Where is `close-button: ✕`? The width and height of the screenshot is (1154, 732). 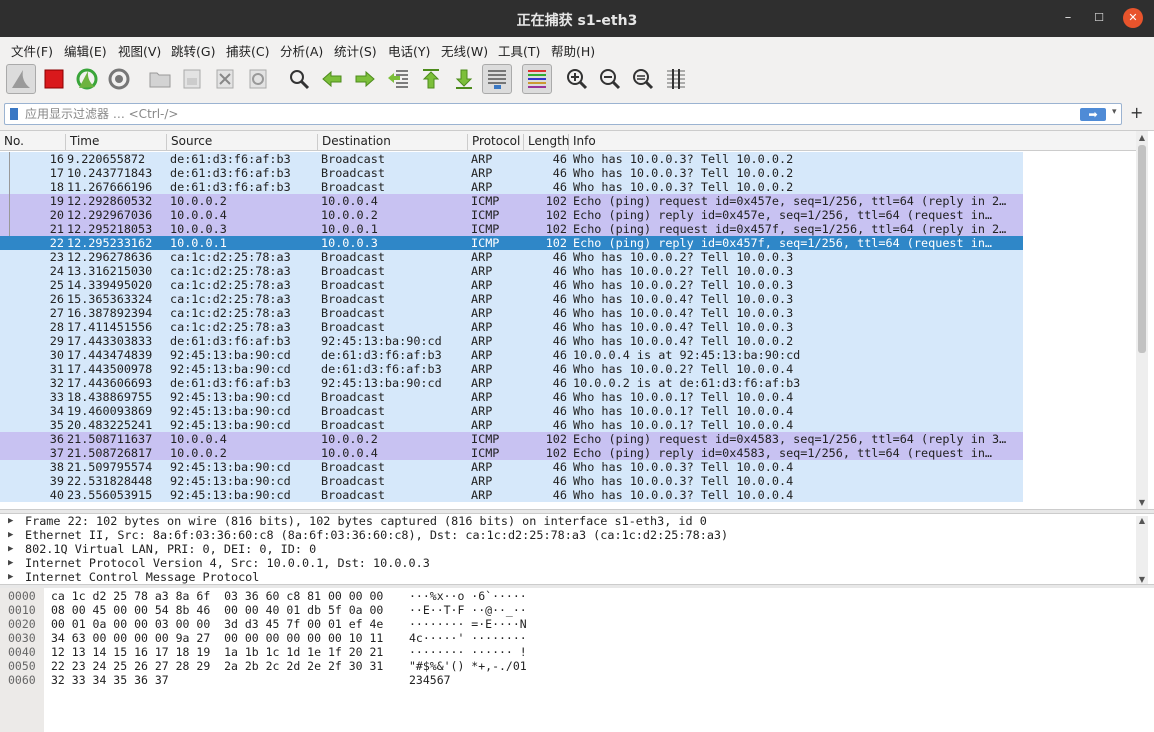
close-button: ✕ is located at coordinates (1133, 18).